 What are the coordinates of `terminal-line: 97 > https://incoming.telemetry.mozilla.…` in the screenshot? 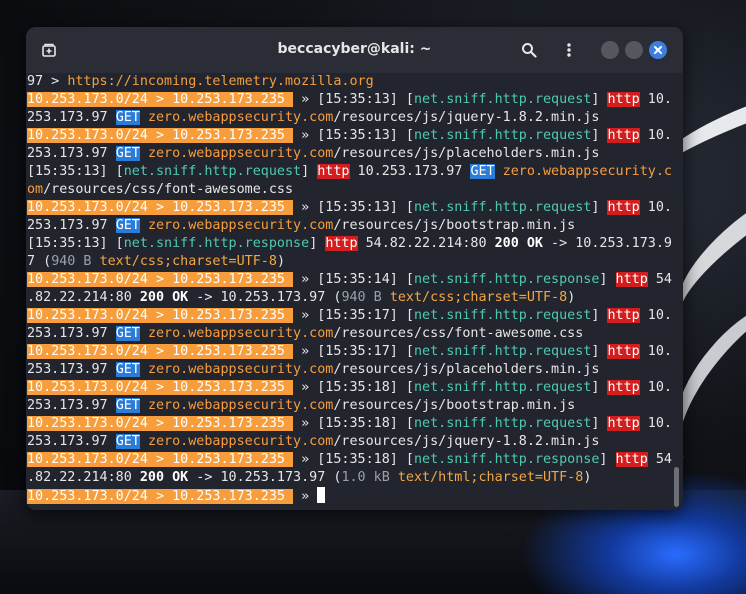 It's located at (354, 82).